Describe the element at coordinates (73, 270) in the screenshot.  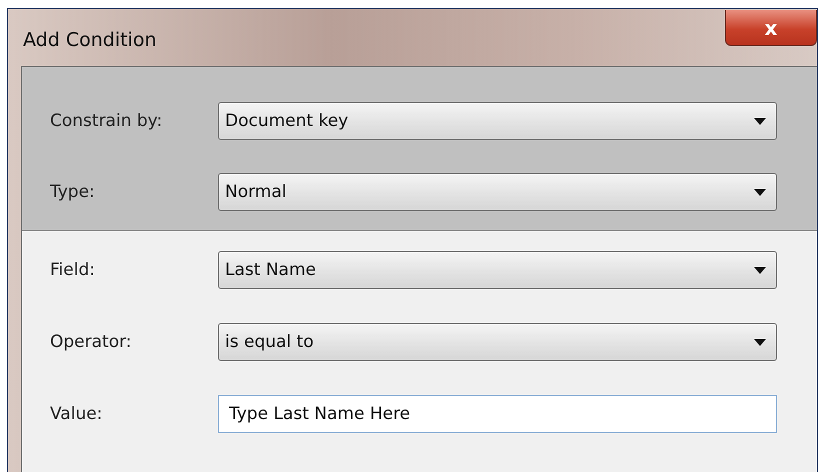
I see `field-label: Field:` at that location.